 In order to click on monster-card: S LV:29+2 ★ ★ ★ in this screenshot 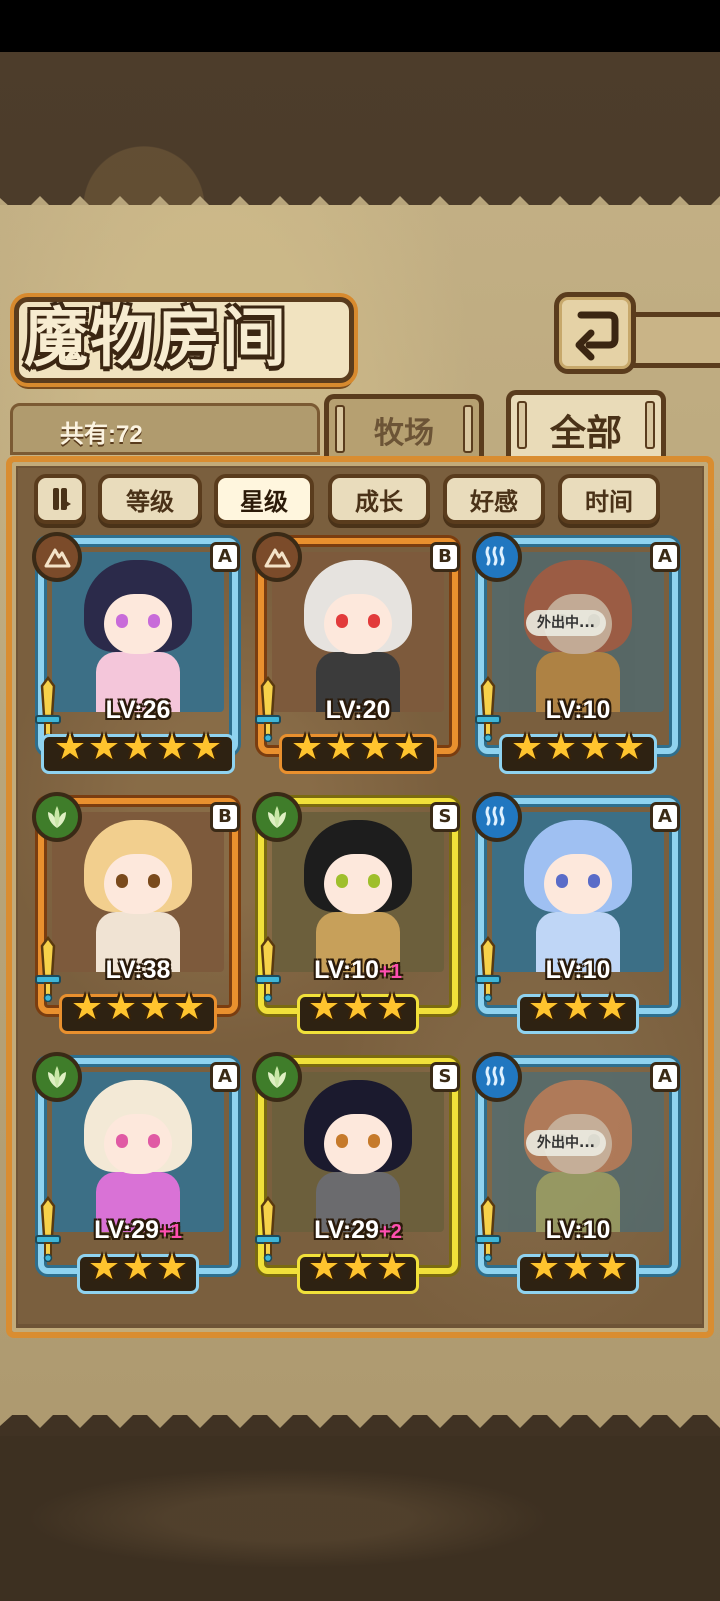, I will do `click(356, 1175)`.